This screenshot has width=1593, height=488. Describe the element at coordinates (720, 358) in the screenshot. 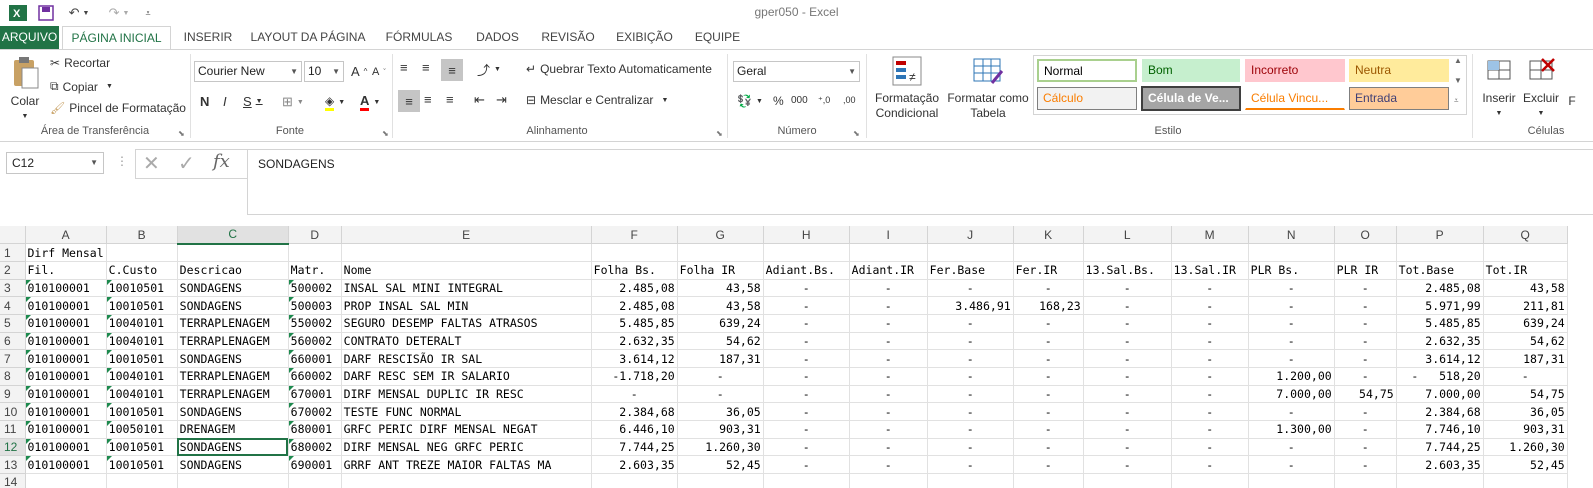

I see `cell-G7: 187,31` at that location.